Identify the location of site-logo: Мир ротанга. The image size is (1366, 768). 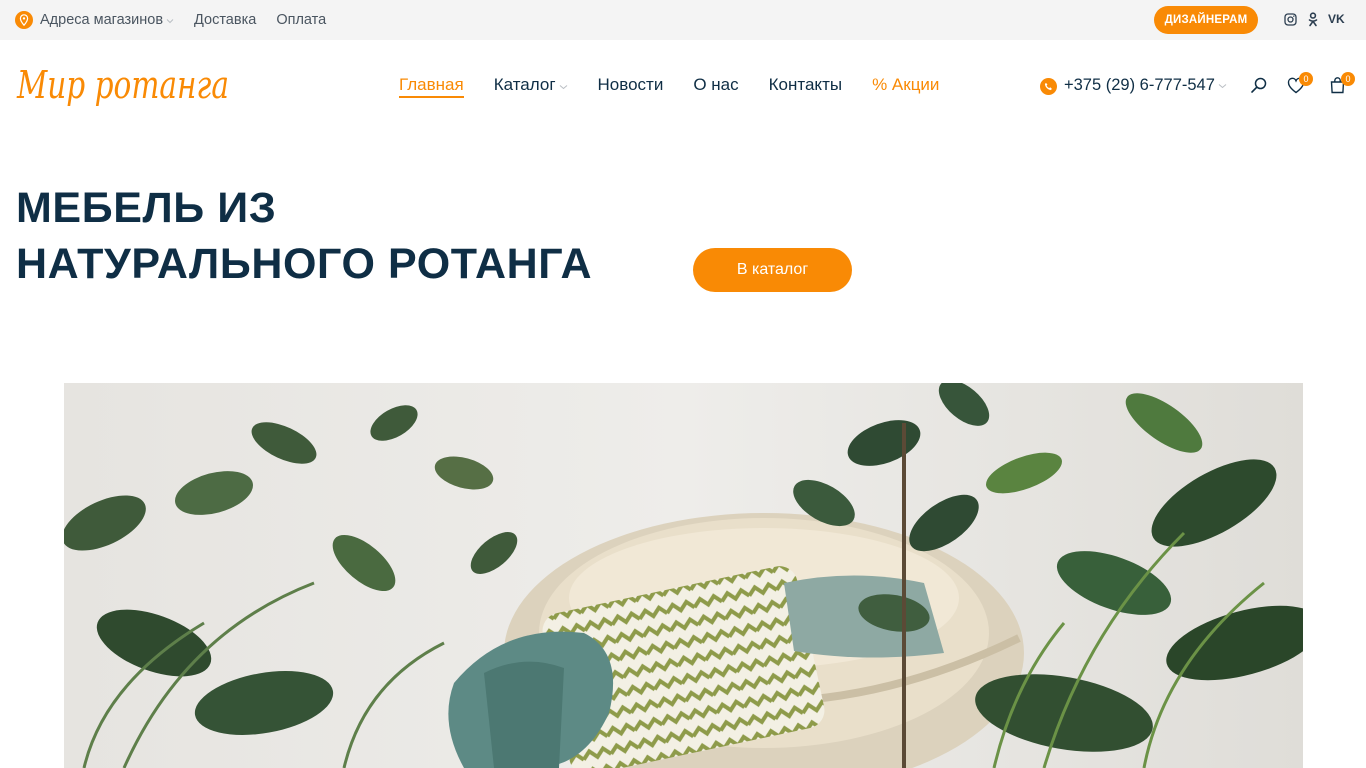
(124, 85).